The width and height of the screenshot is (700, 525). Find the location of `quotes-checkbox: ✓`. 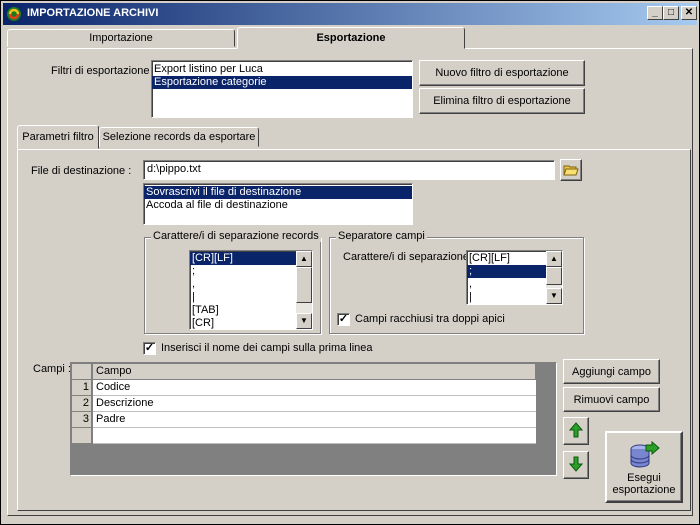

quotes-checkbox: ✓ is located at coordinates (343, 319).